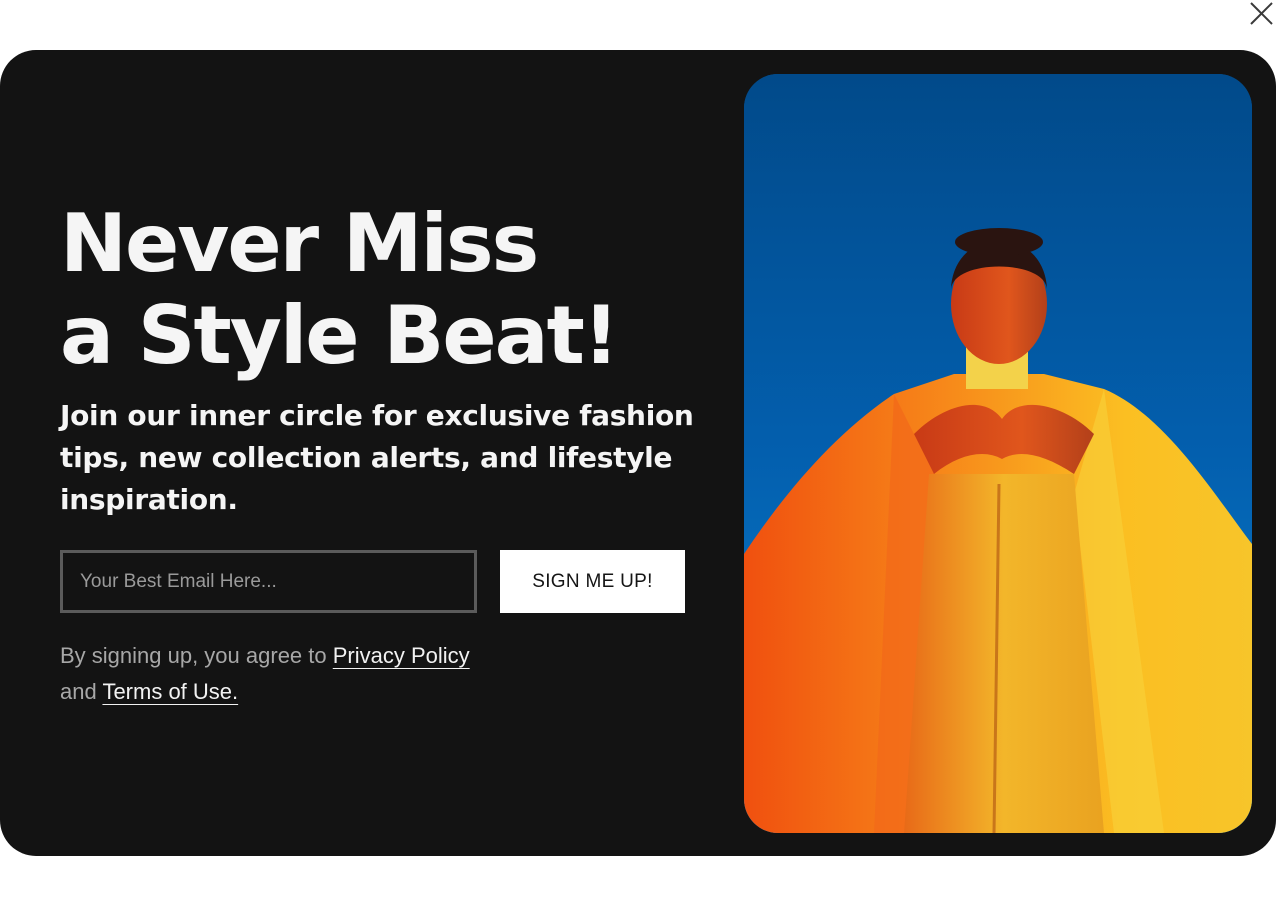  What do you see at coordinates (401, 655) in the screenshot?
I see `privacy-policy-link: Privacy Policy` at bounding box center [401, 655].